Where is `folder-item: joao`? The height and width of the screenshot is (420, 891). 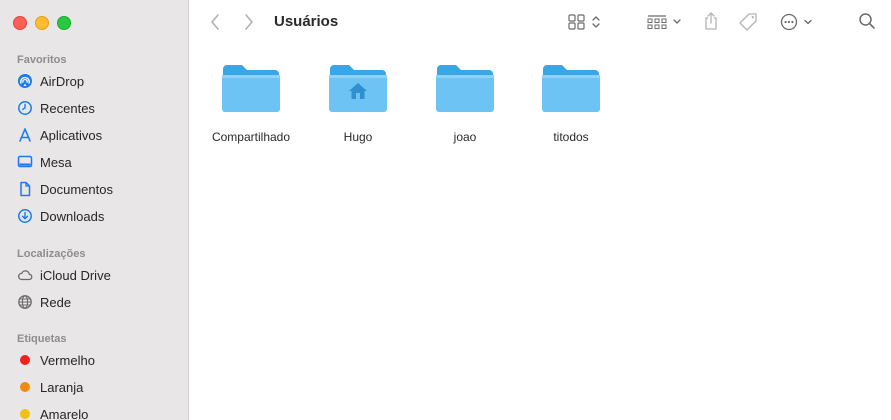
folder-item: joao is located at coordinates (465, 103).